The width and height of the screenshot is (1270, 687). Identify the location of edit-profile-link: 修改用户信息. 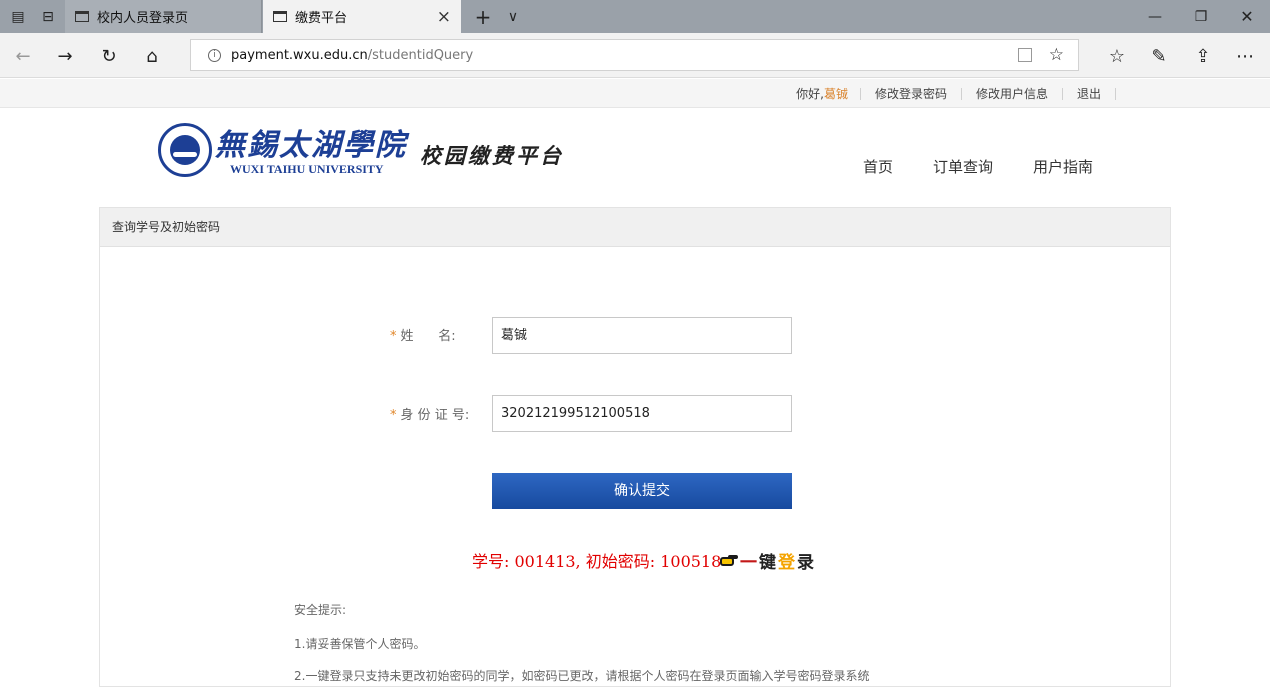
(1012, 93).